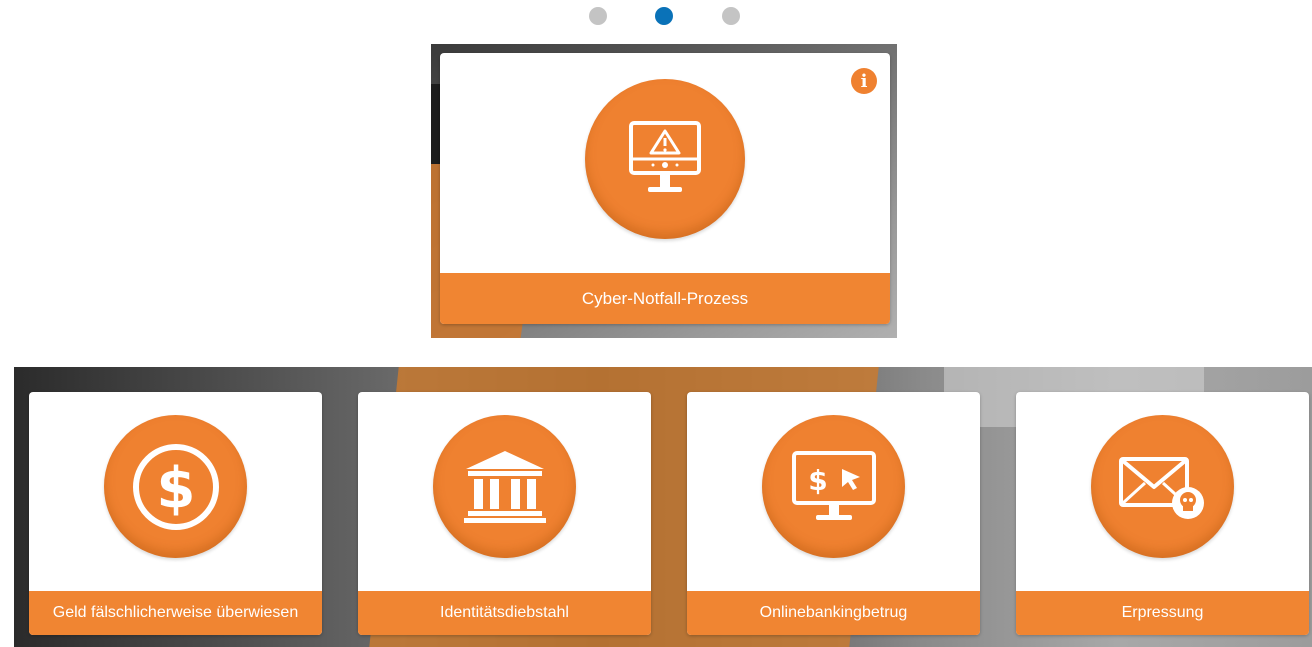  What do you see at coordinates (1162, 486) in the screenshot?
I see `mail-skull-icon` at bounding box center [1162, 486].